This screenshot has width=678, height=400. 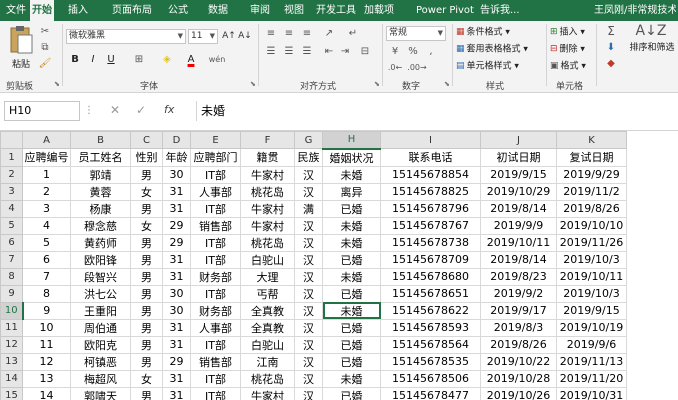 What do you see at coordinates (487, 66) in the screenshot?
I see `cell-styles-button: ▤ 单元格样式 ▾` at bounding box center [487, 66].